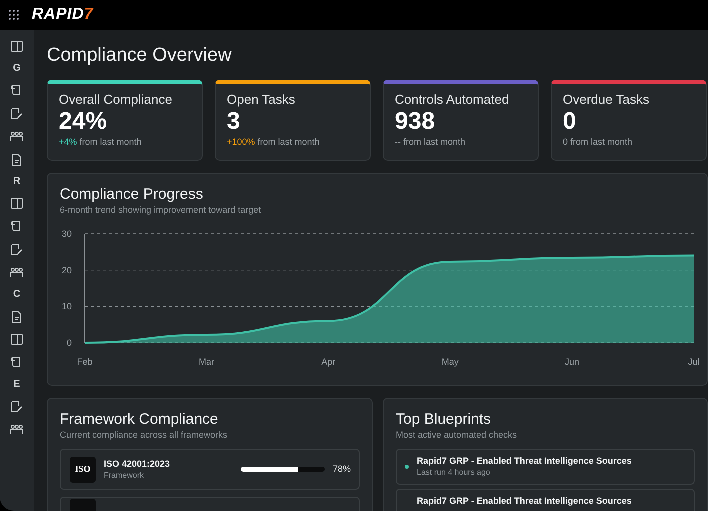 The height and width of the screenshot is (511, 708). Describe the element at coordinates (17, 295) in the screenshot. I see `section-letter: C` at that location.